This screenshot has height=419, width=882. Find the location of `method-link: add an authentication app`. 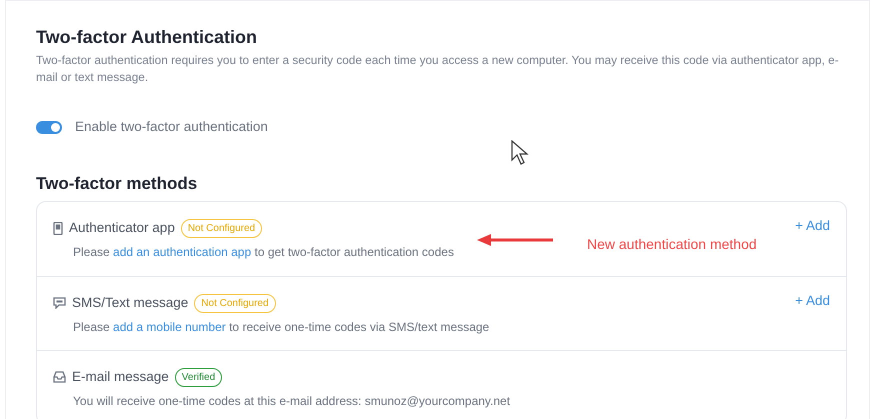

method-link: add an authentication app is located at coordinates (182, 251).